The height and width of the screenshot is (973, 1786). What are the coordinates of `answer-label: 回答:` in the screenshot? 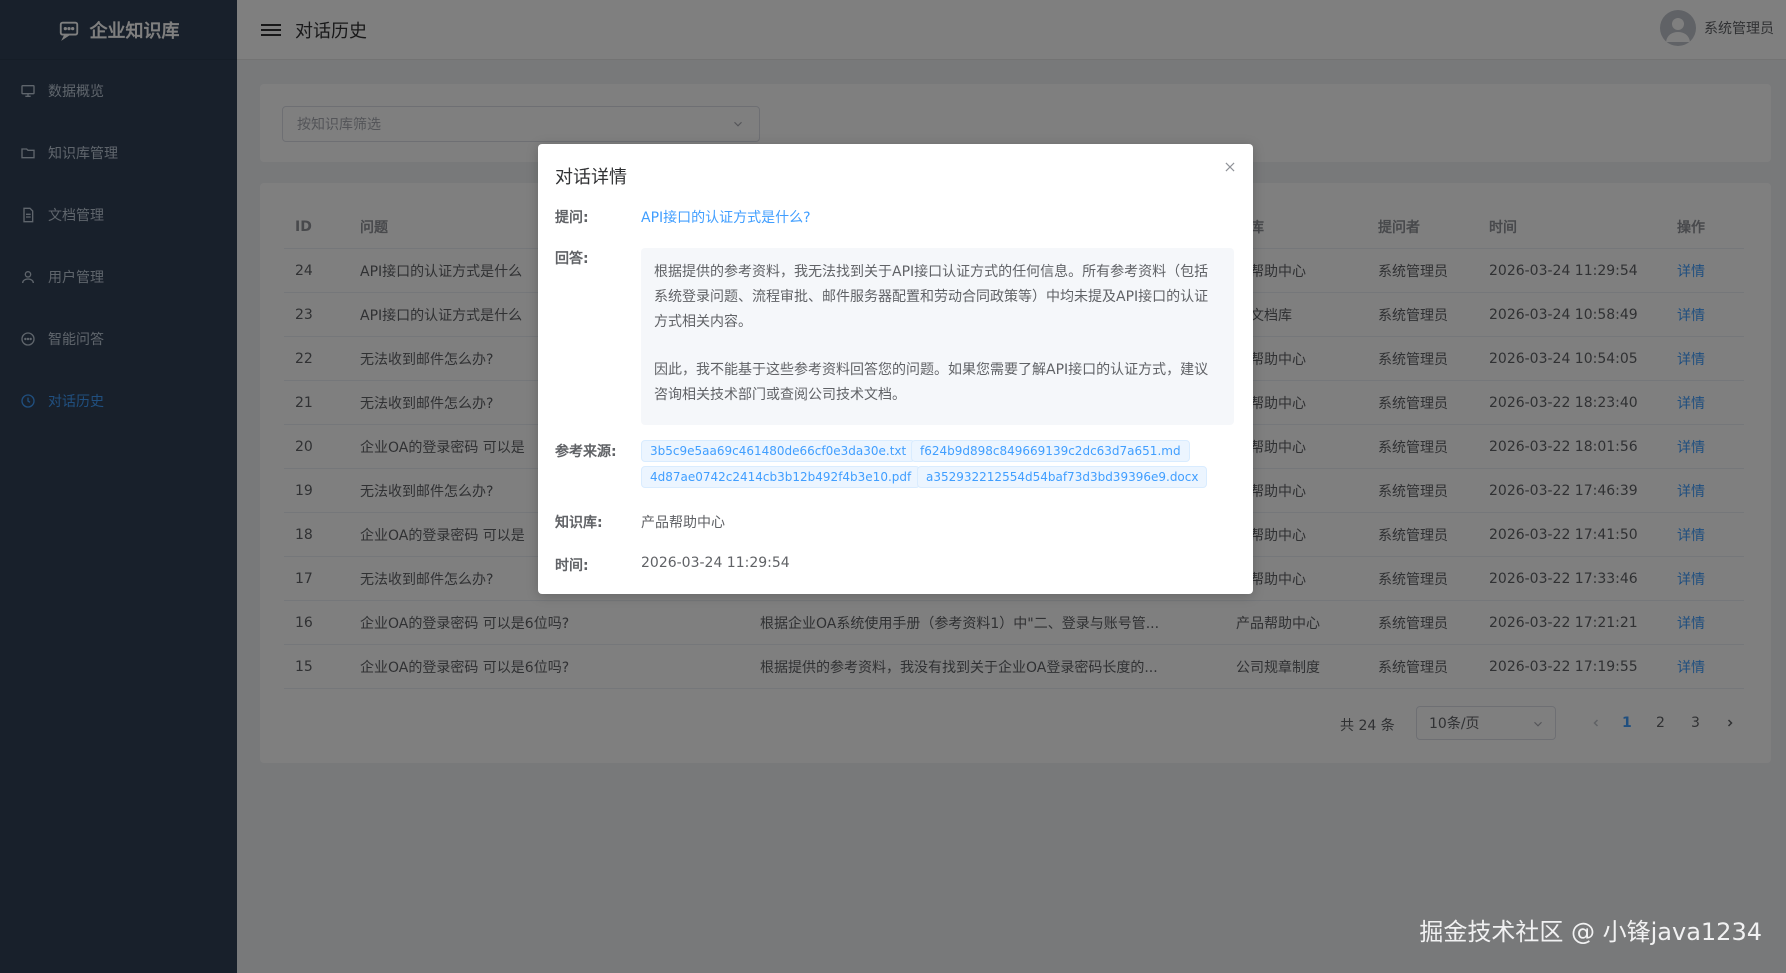 It's located at (572, 259).